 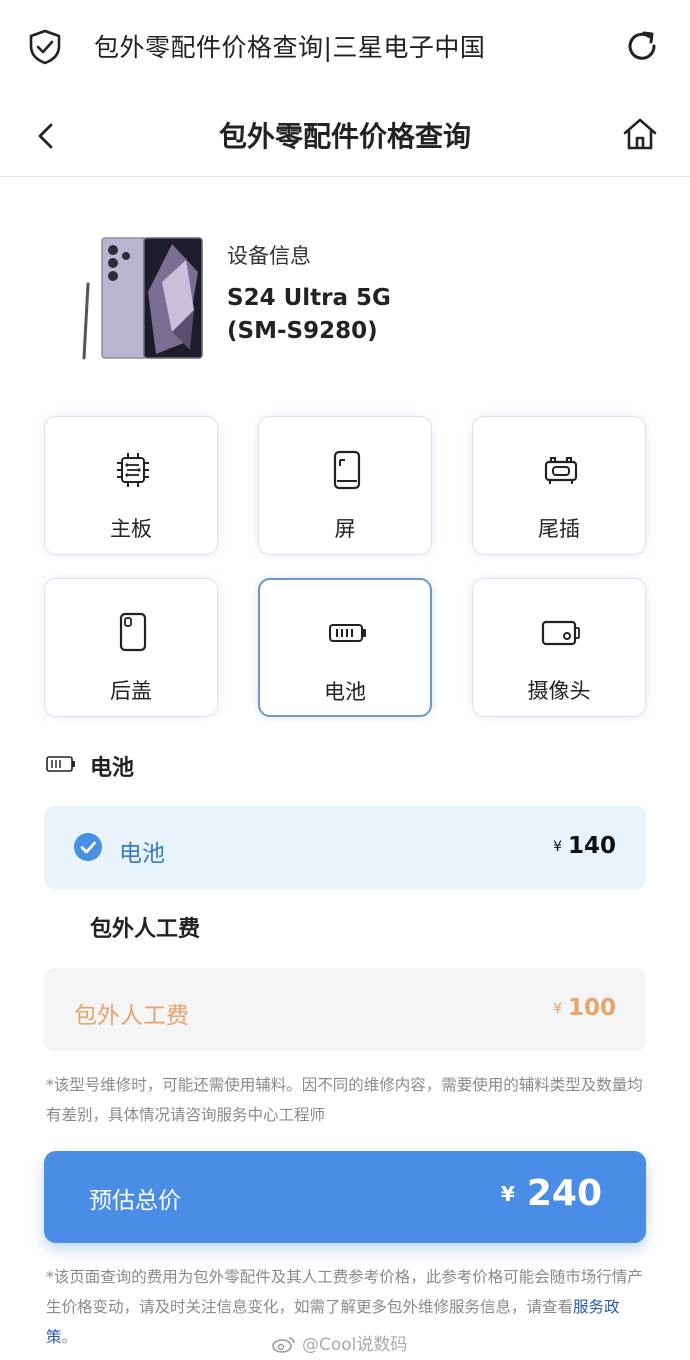 I want to click on battery-row-label: 电池, so click(x=142, y=854).